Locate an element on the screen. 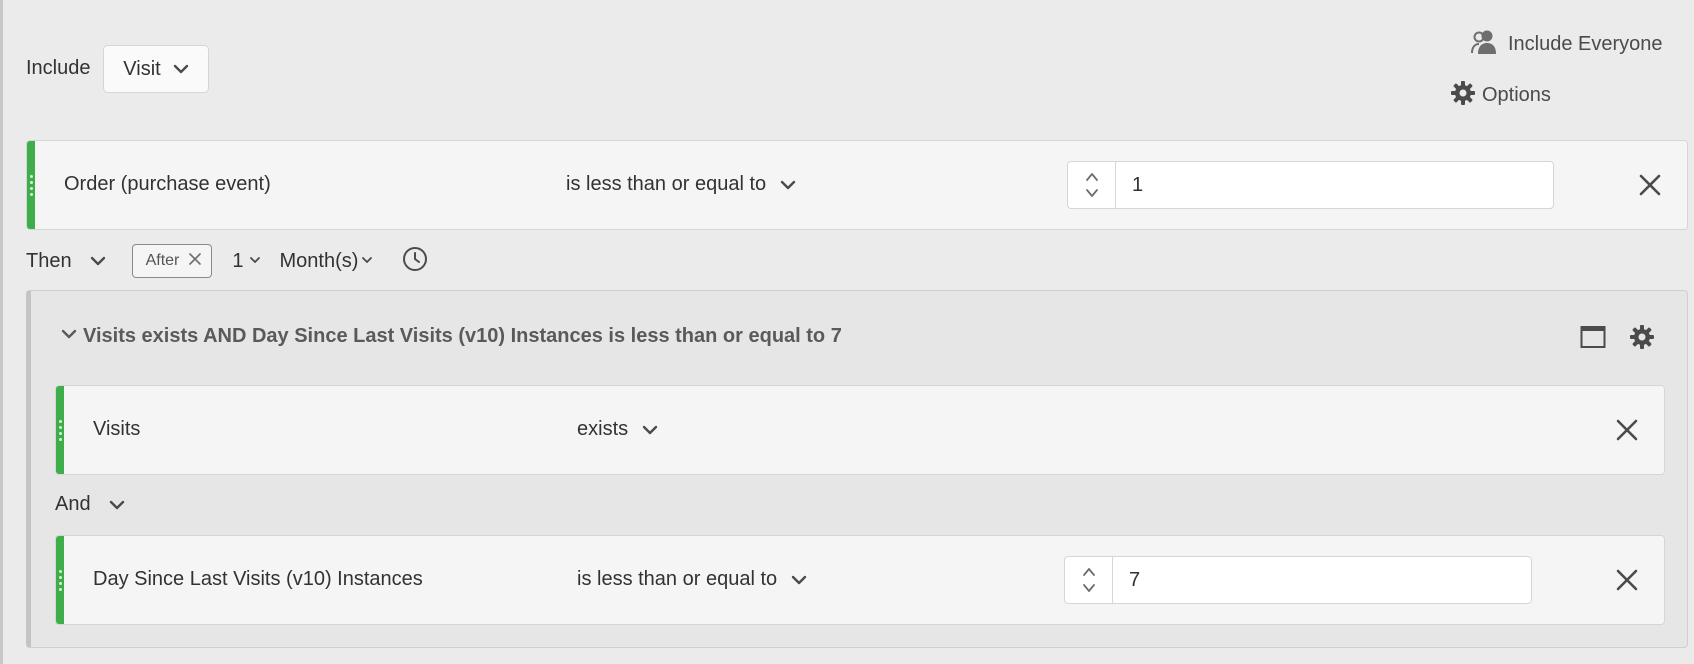  after-tag: After is located at coordinates (172, 261).